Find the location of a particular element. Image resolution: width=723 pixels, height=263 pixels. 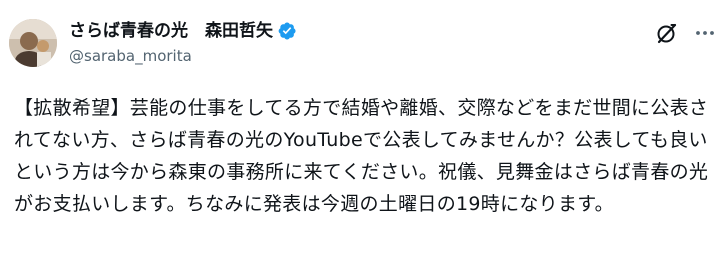

author-block: さらば青春の光 森田哲矢 @saraba_morita is located at coordinates (183, 42).